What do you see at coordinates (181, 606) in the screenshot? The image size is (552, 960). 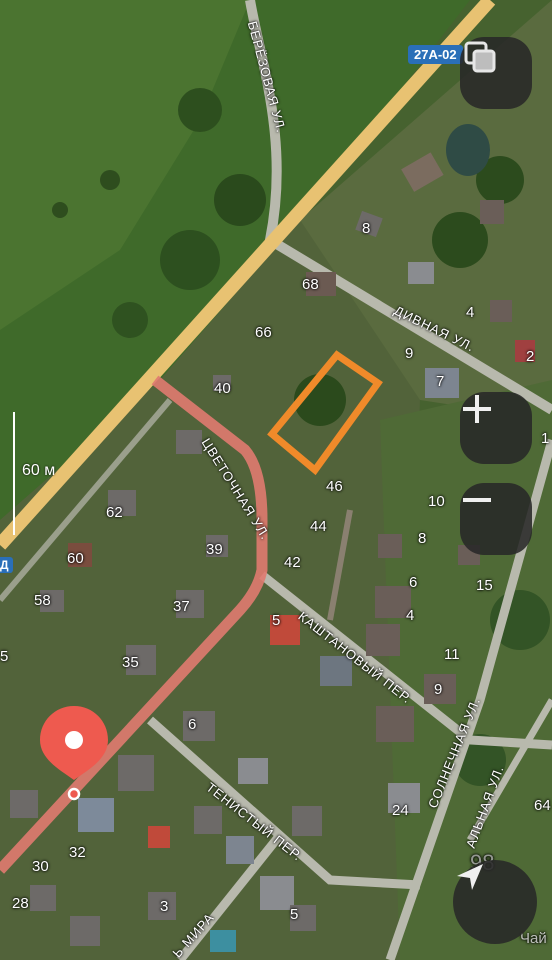 I see `house-number: 37` at bounding box center [181, 606].